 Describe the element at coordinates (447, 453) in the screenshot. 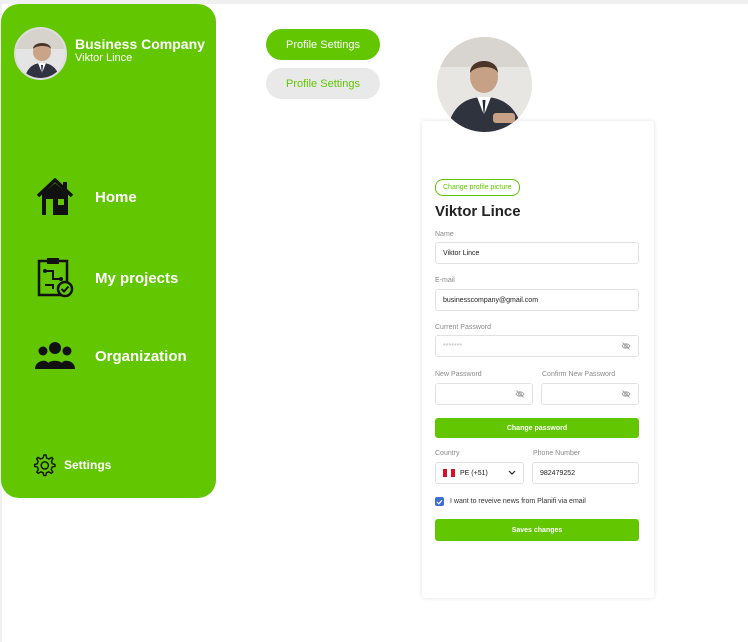

I see `country-label: Country` at that location.